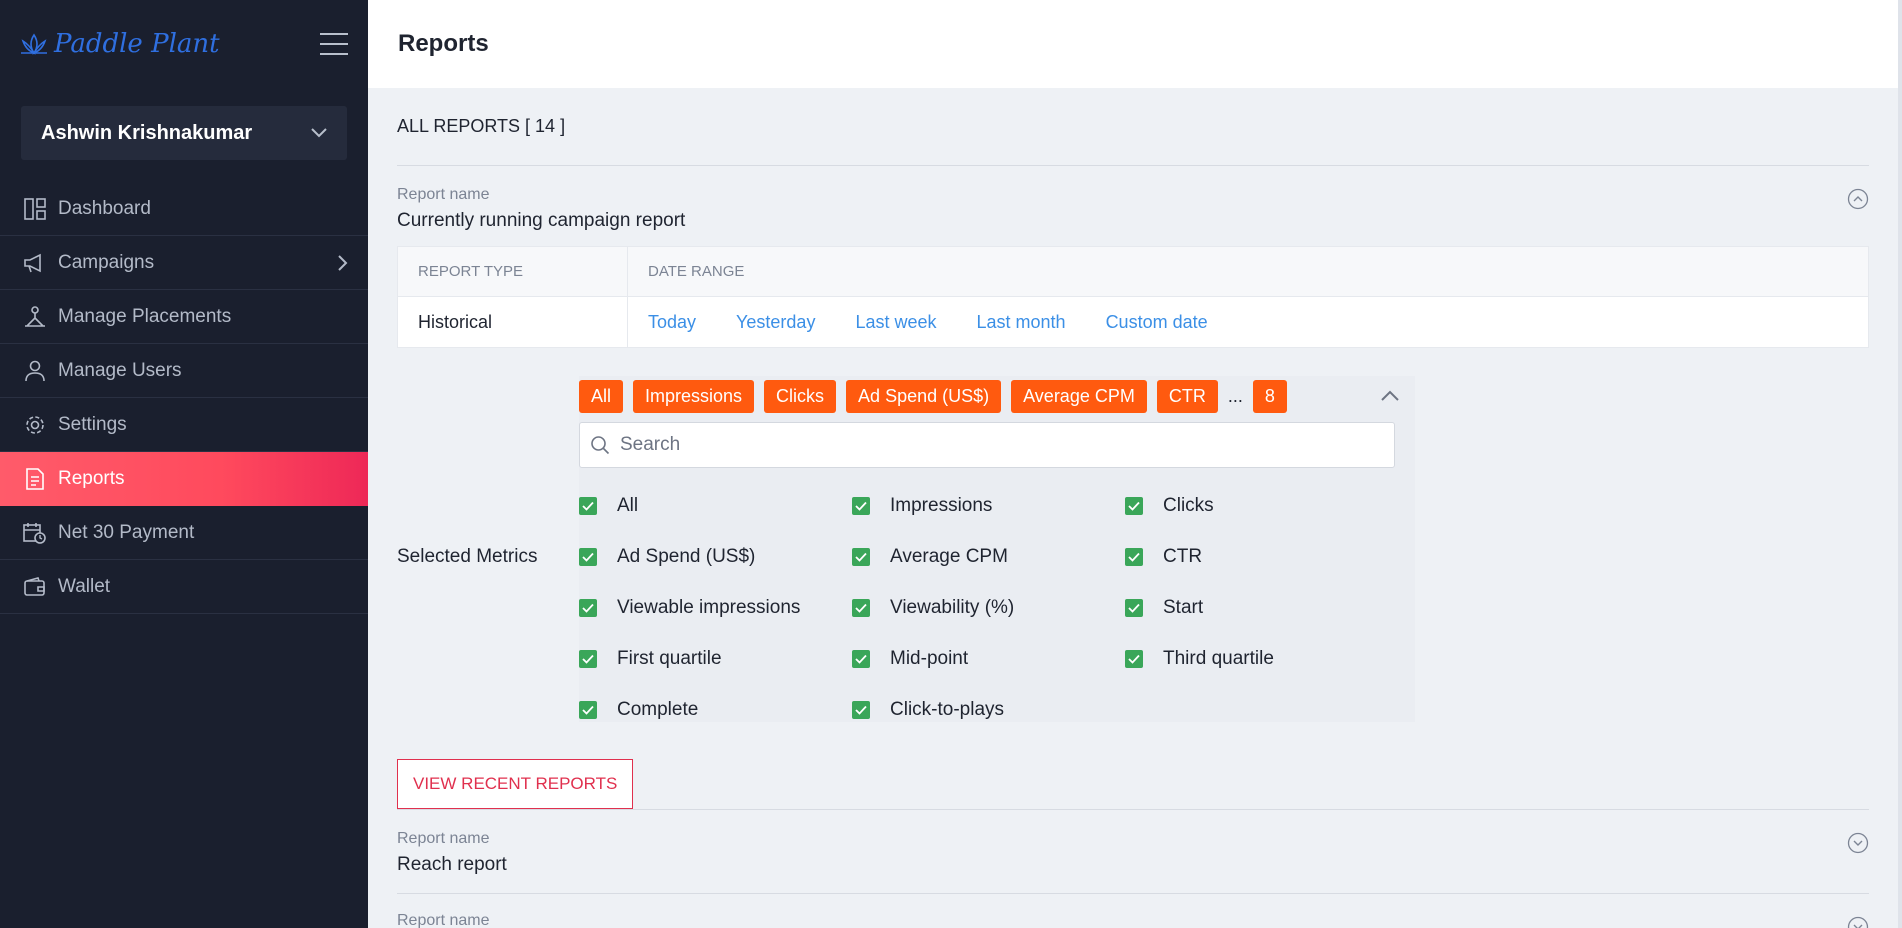 Image resolution: width=1902 pixels, height=928 pixels. What do you see at coordinates (988, 556) in the screenshot?
I see `metric-option: Average CPM` at bounding box center [988, 556].